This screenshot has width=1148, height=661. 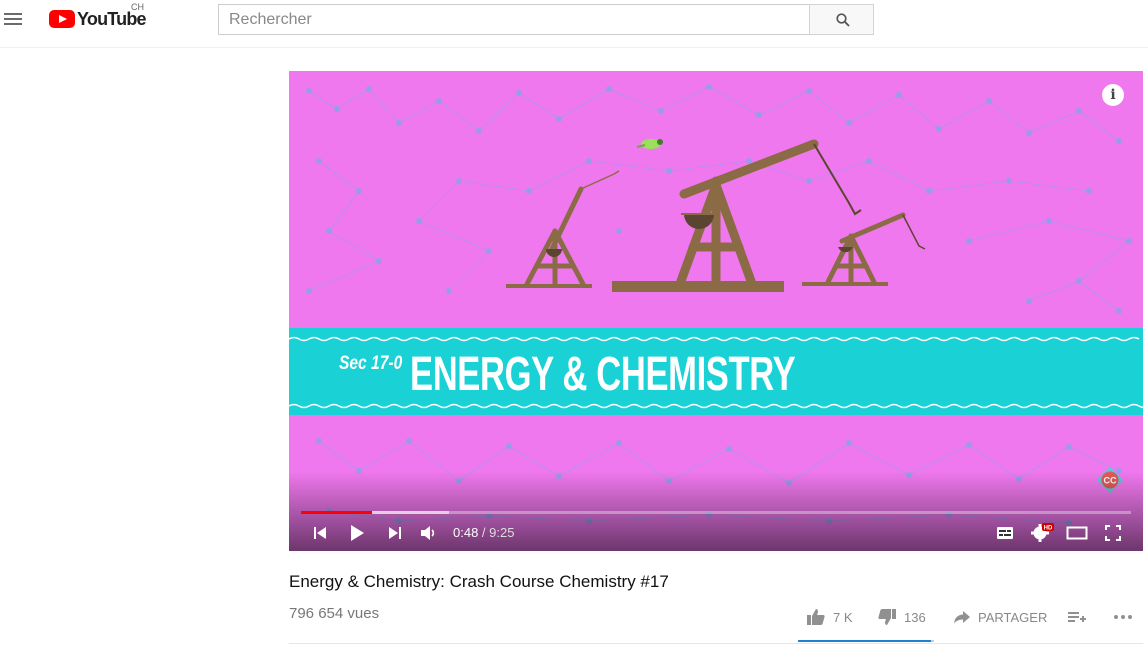 I want to click on share-button: PARTAGER, so click(x=1000, y=617).